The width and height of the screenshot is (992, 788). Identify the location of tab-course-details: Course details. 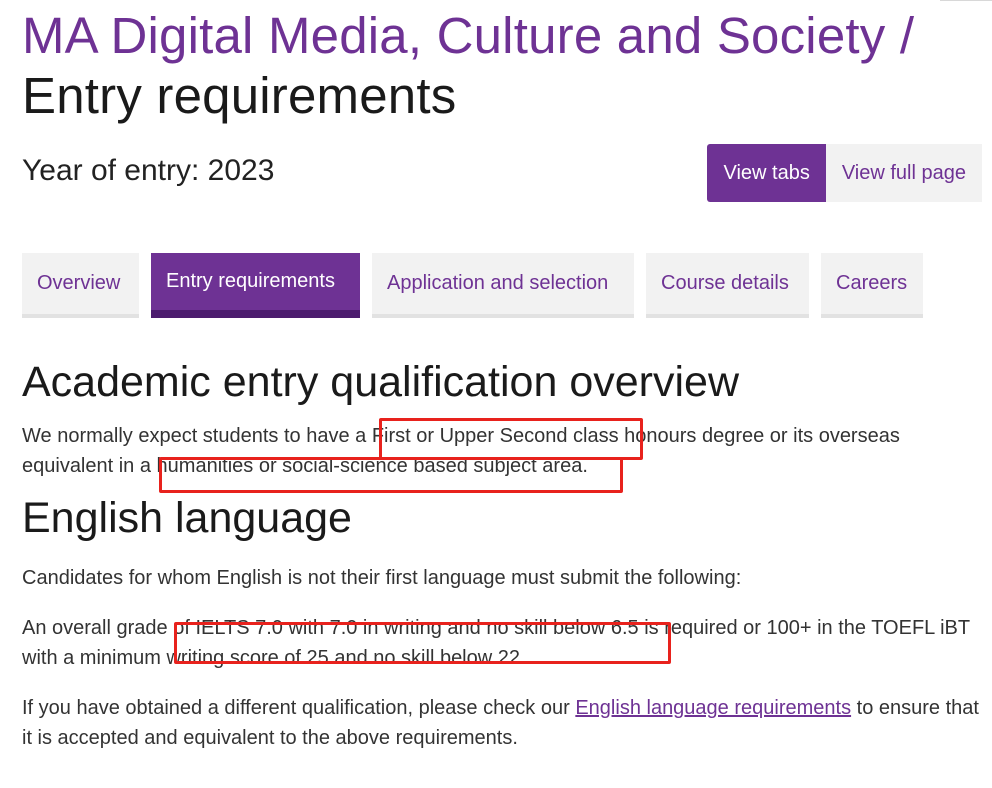
(727, 285).